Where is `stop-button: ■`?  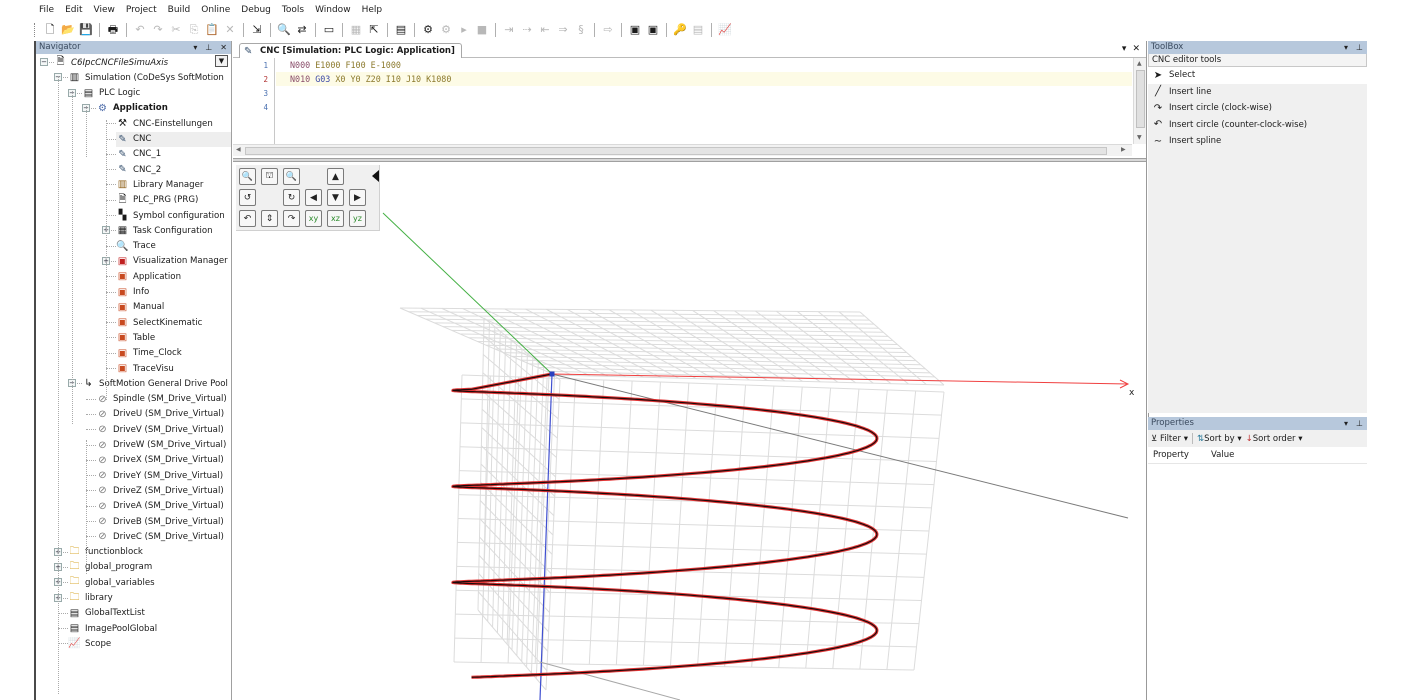
stop-button: ■ is located at coordinates (482, 30).